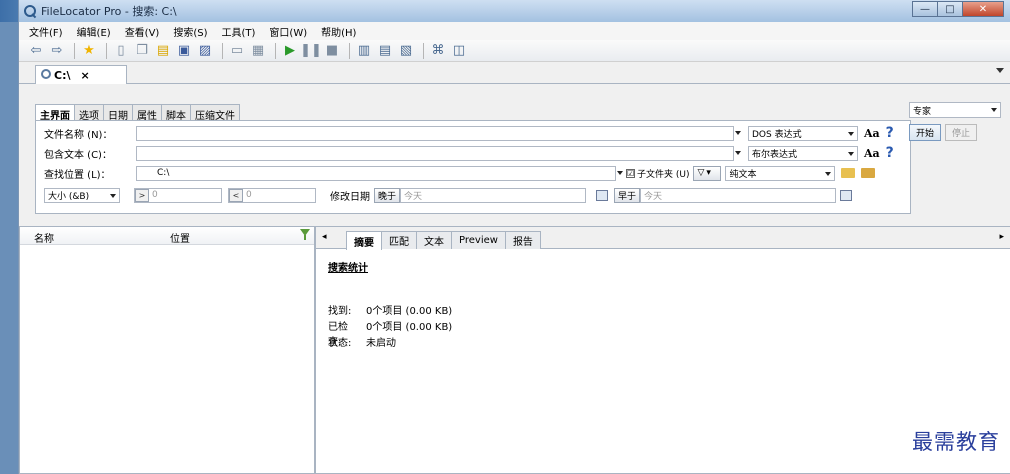  What do you see at coordinates (627, 195) in the screenshot?
I see `date-before-button: 早于` at bounding box center [627, 195].